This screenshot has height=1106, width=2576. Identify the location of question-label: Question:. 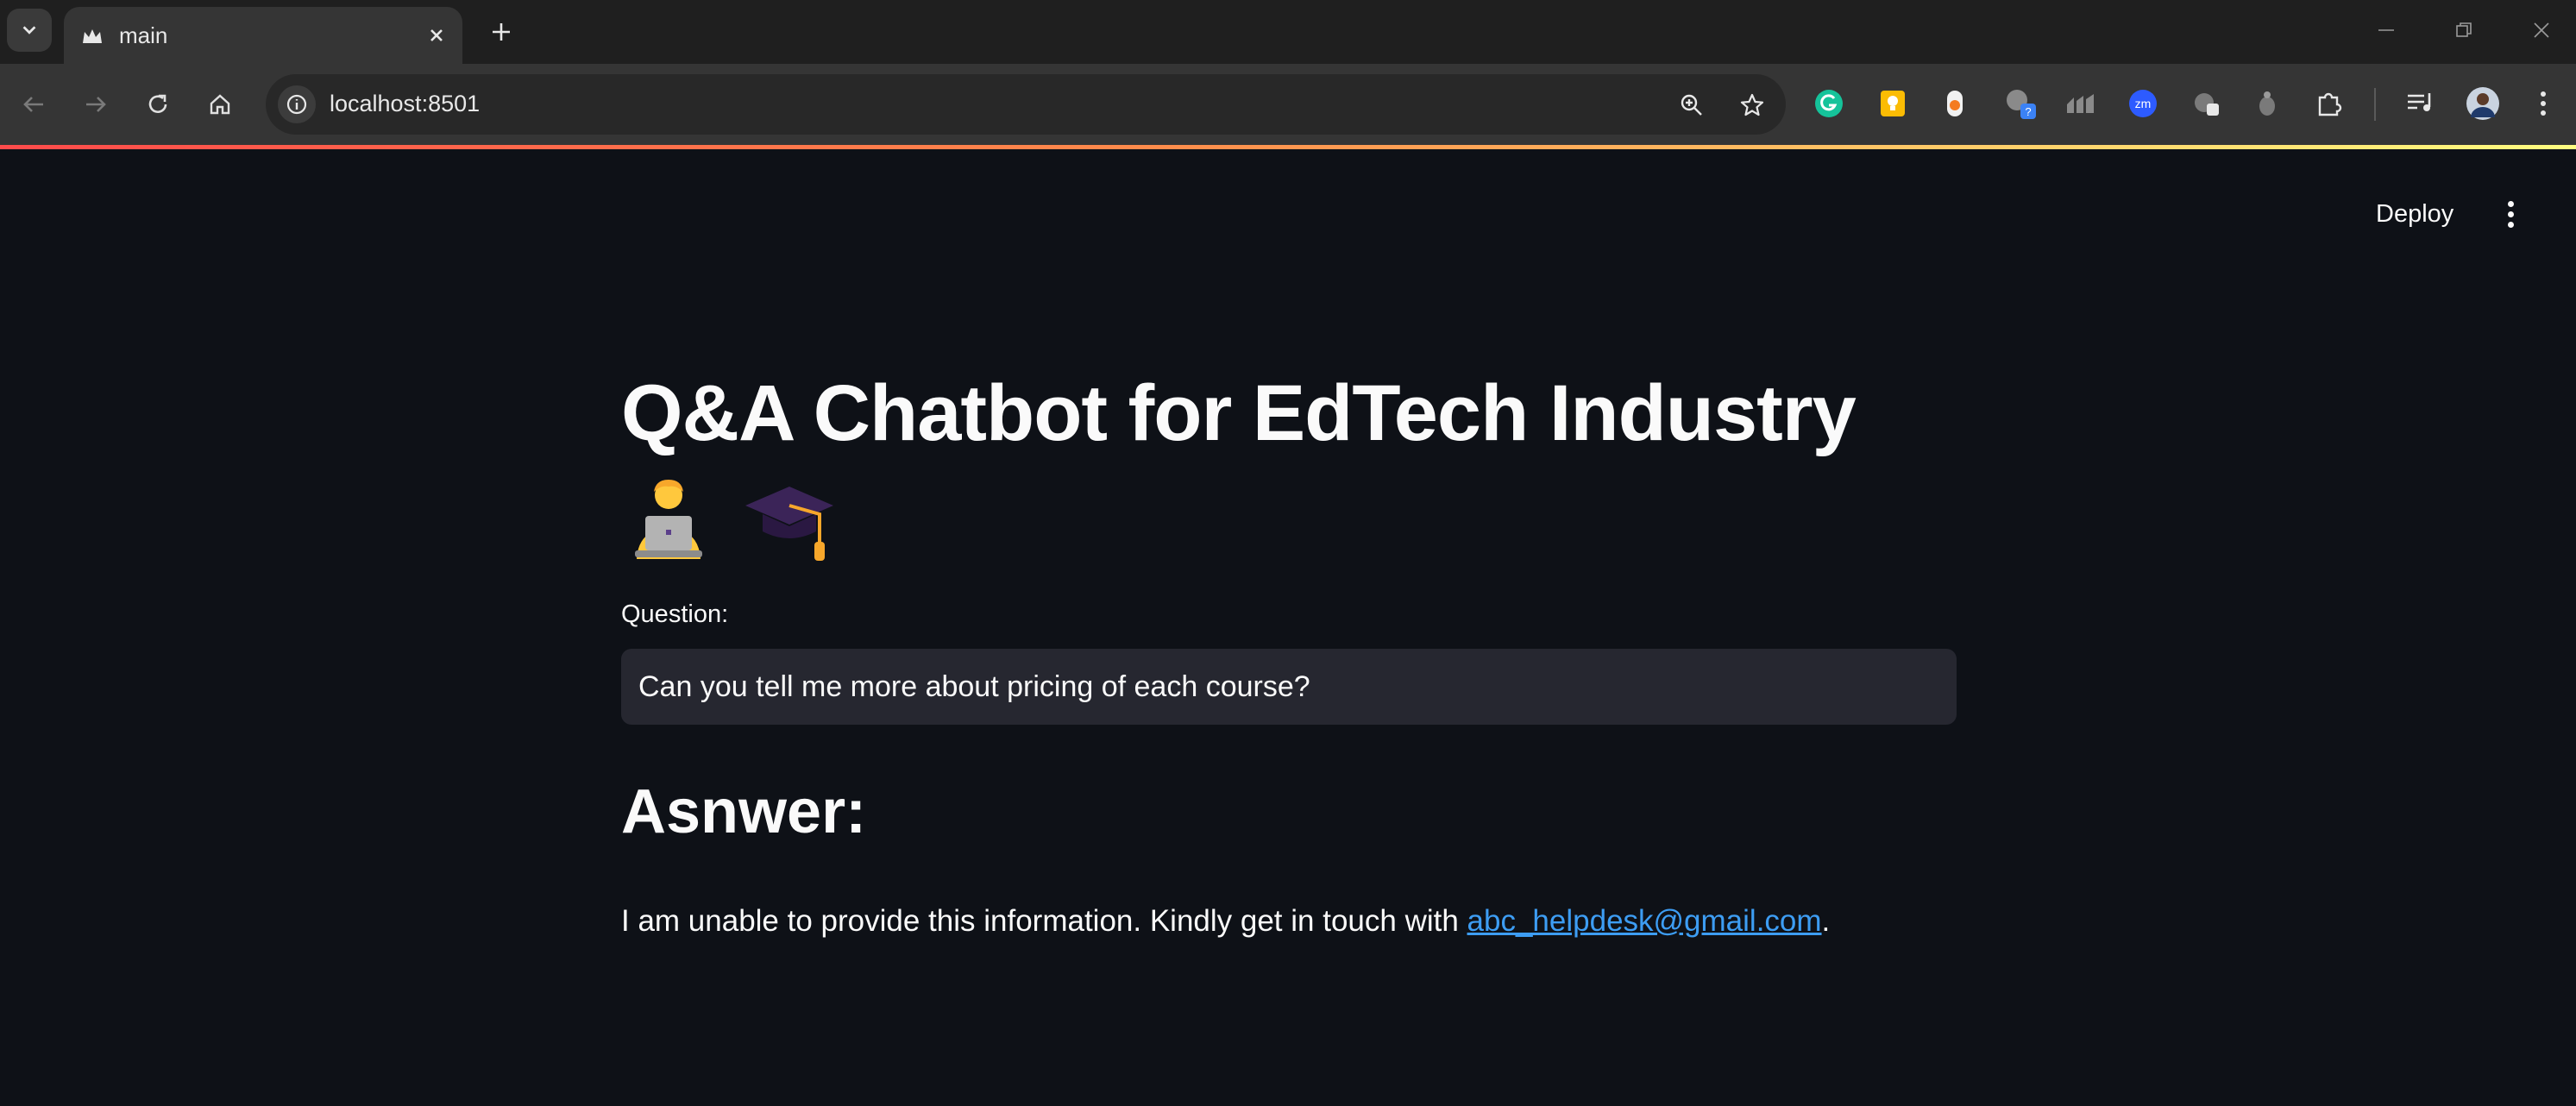
(675, 614).